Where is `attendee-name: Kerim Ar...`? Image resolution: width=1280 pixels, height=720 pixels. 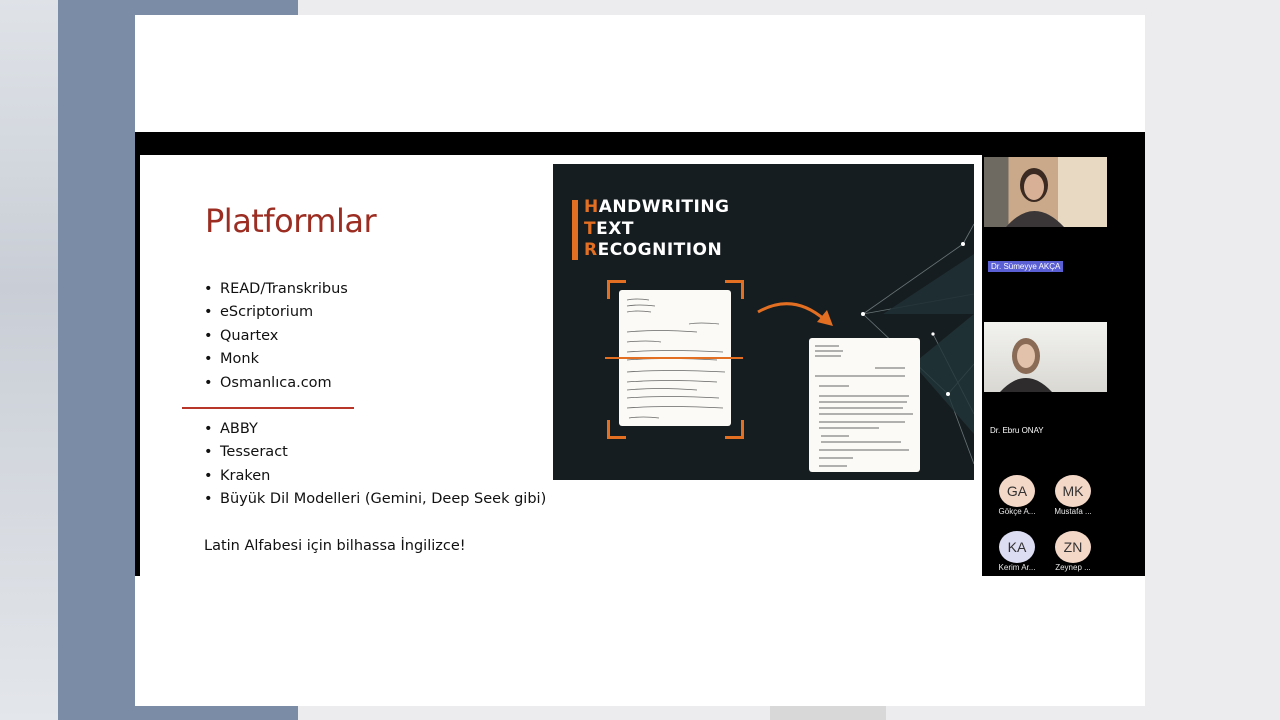
attendee-name: Kerim Ar... is located at coordinates (1017, 567).